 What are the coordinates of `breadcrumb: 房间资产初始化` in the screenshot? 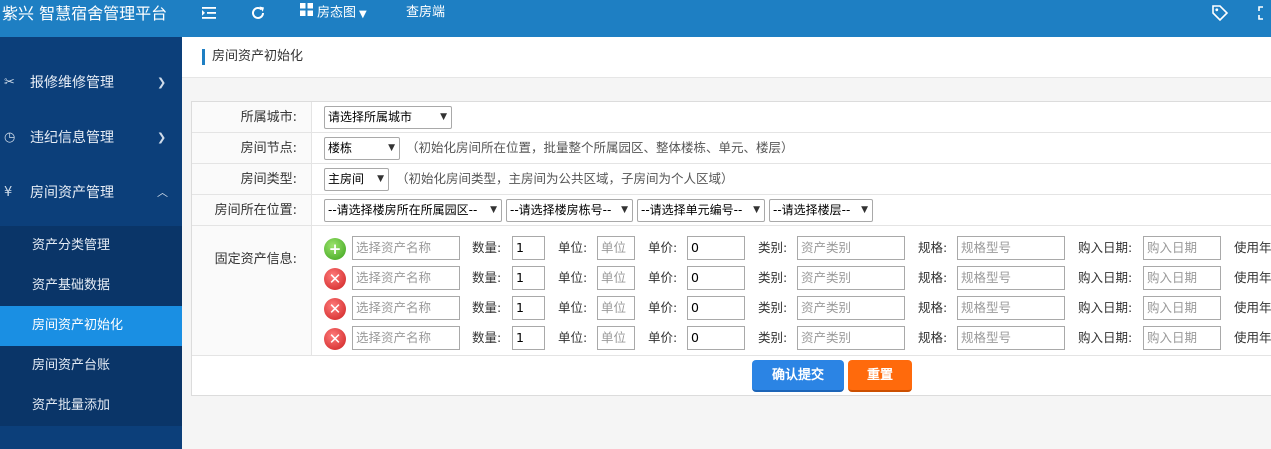 It's located at (258, 56).